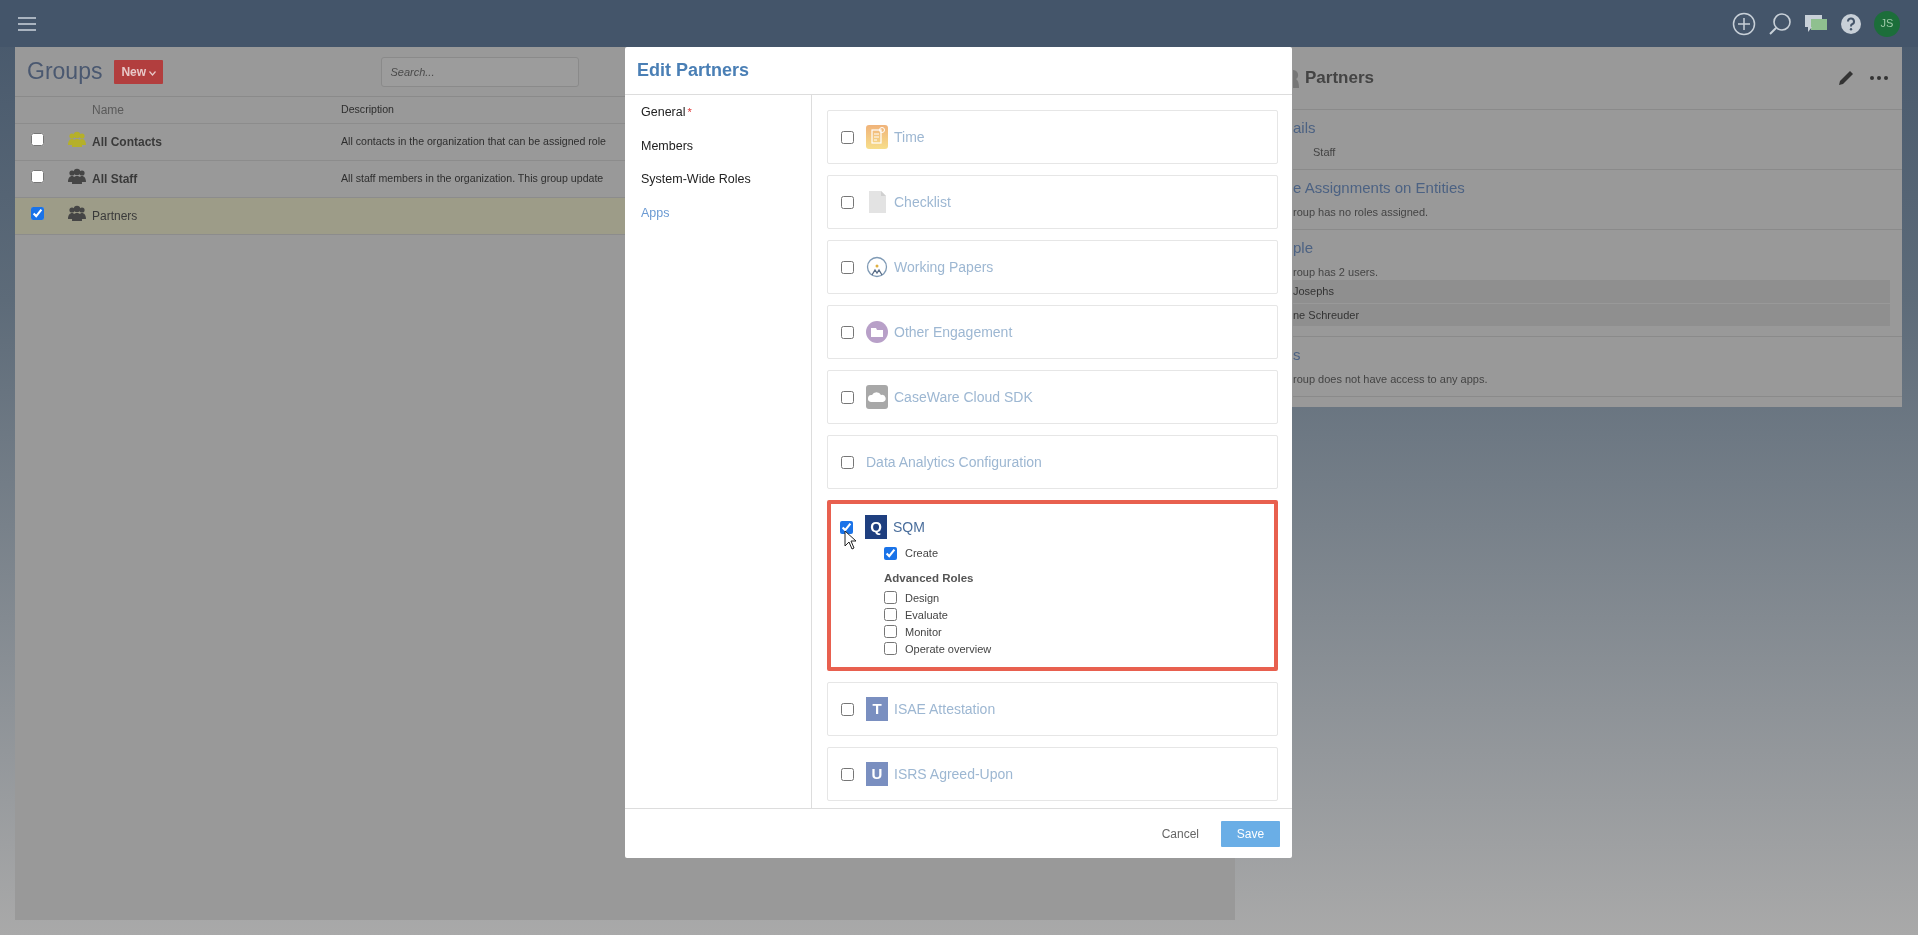 This screenshot has width=1918, height=935. What do you see at coordinates (954, 774) in the screenshot?
I see `app-name: ISRS Agreed-Upon` at bounding box center [954, 774].